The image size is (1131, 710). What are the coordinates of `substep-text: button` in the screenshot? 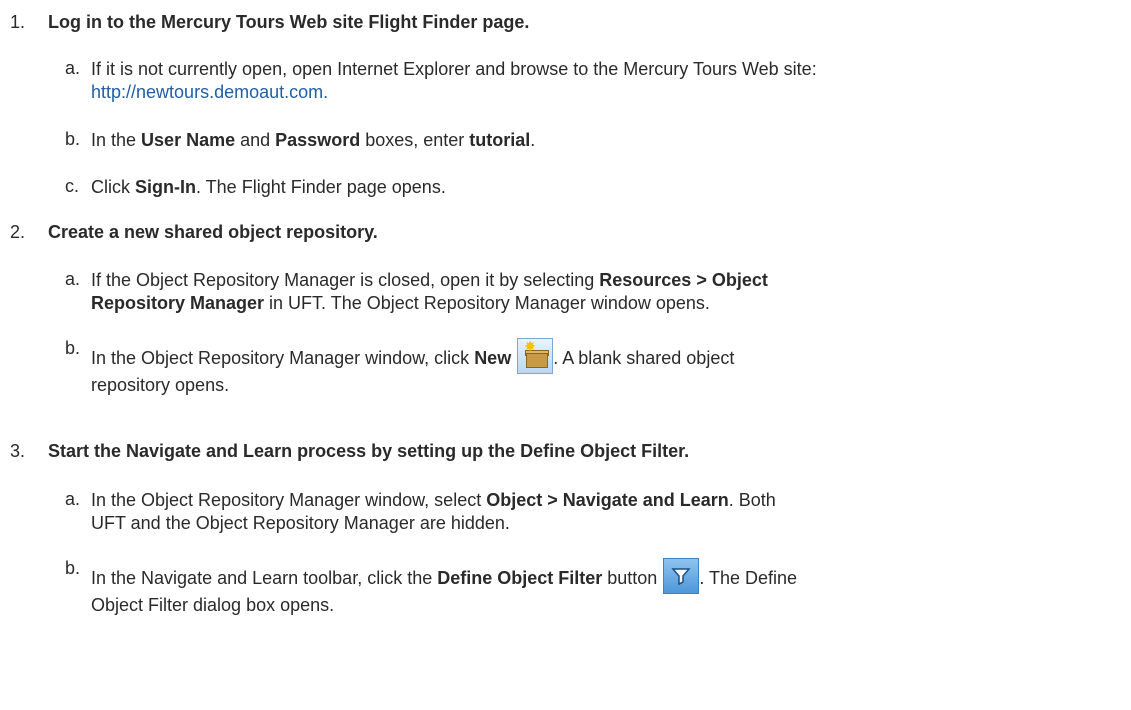 It's located at (630, 578).